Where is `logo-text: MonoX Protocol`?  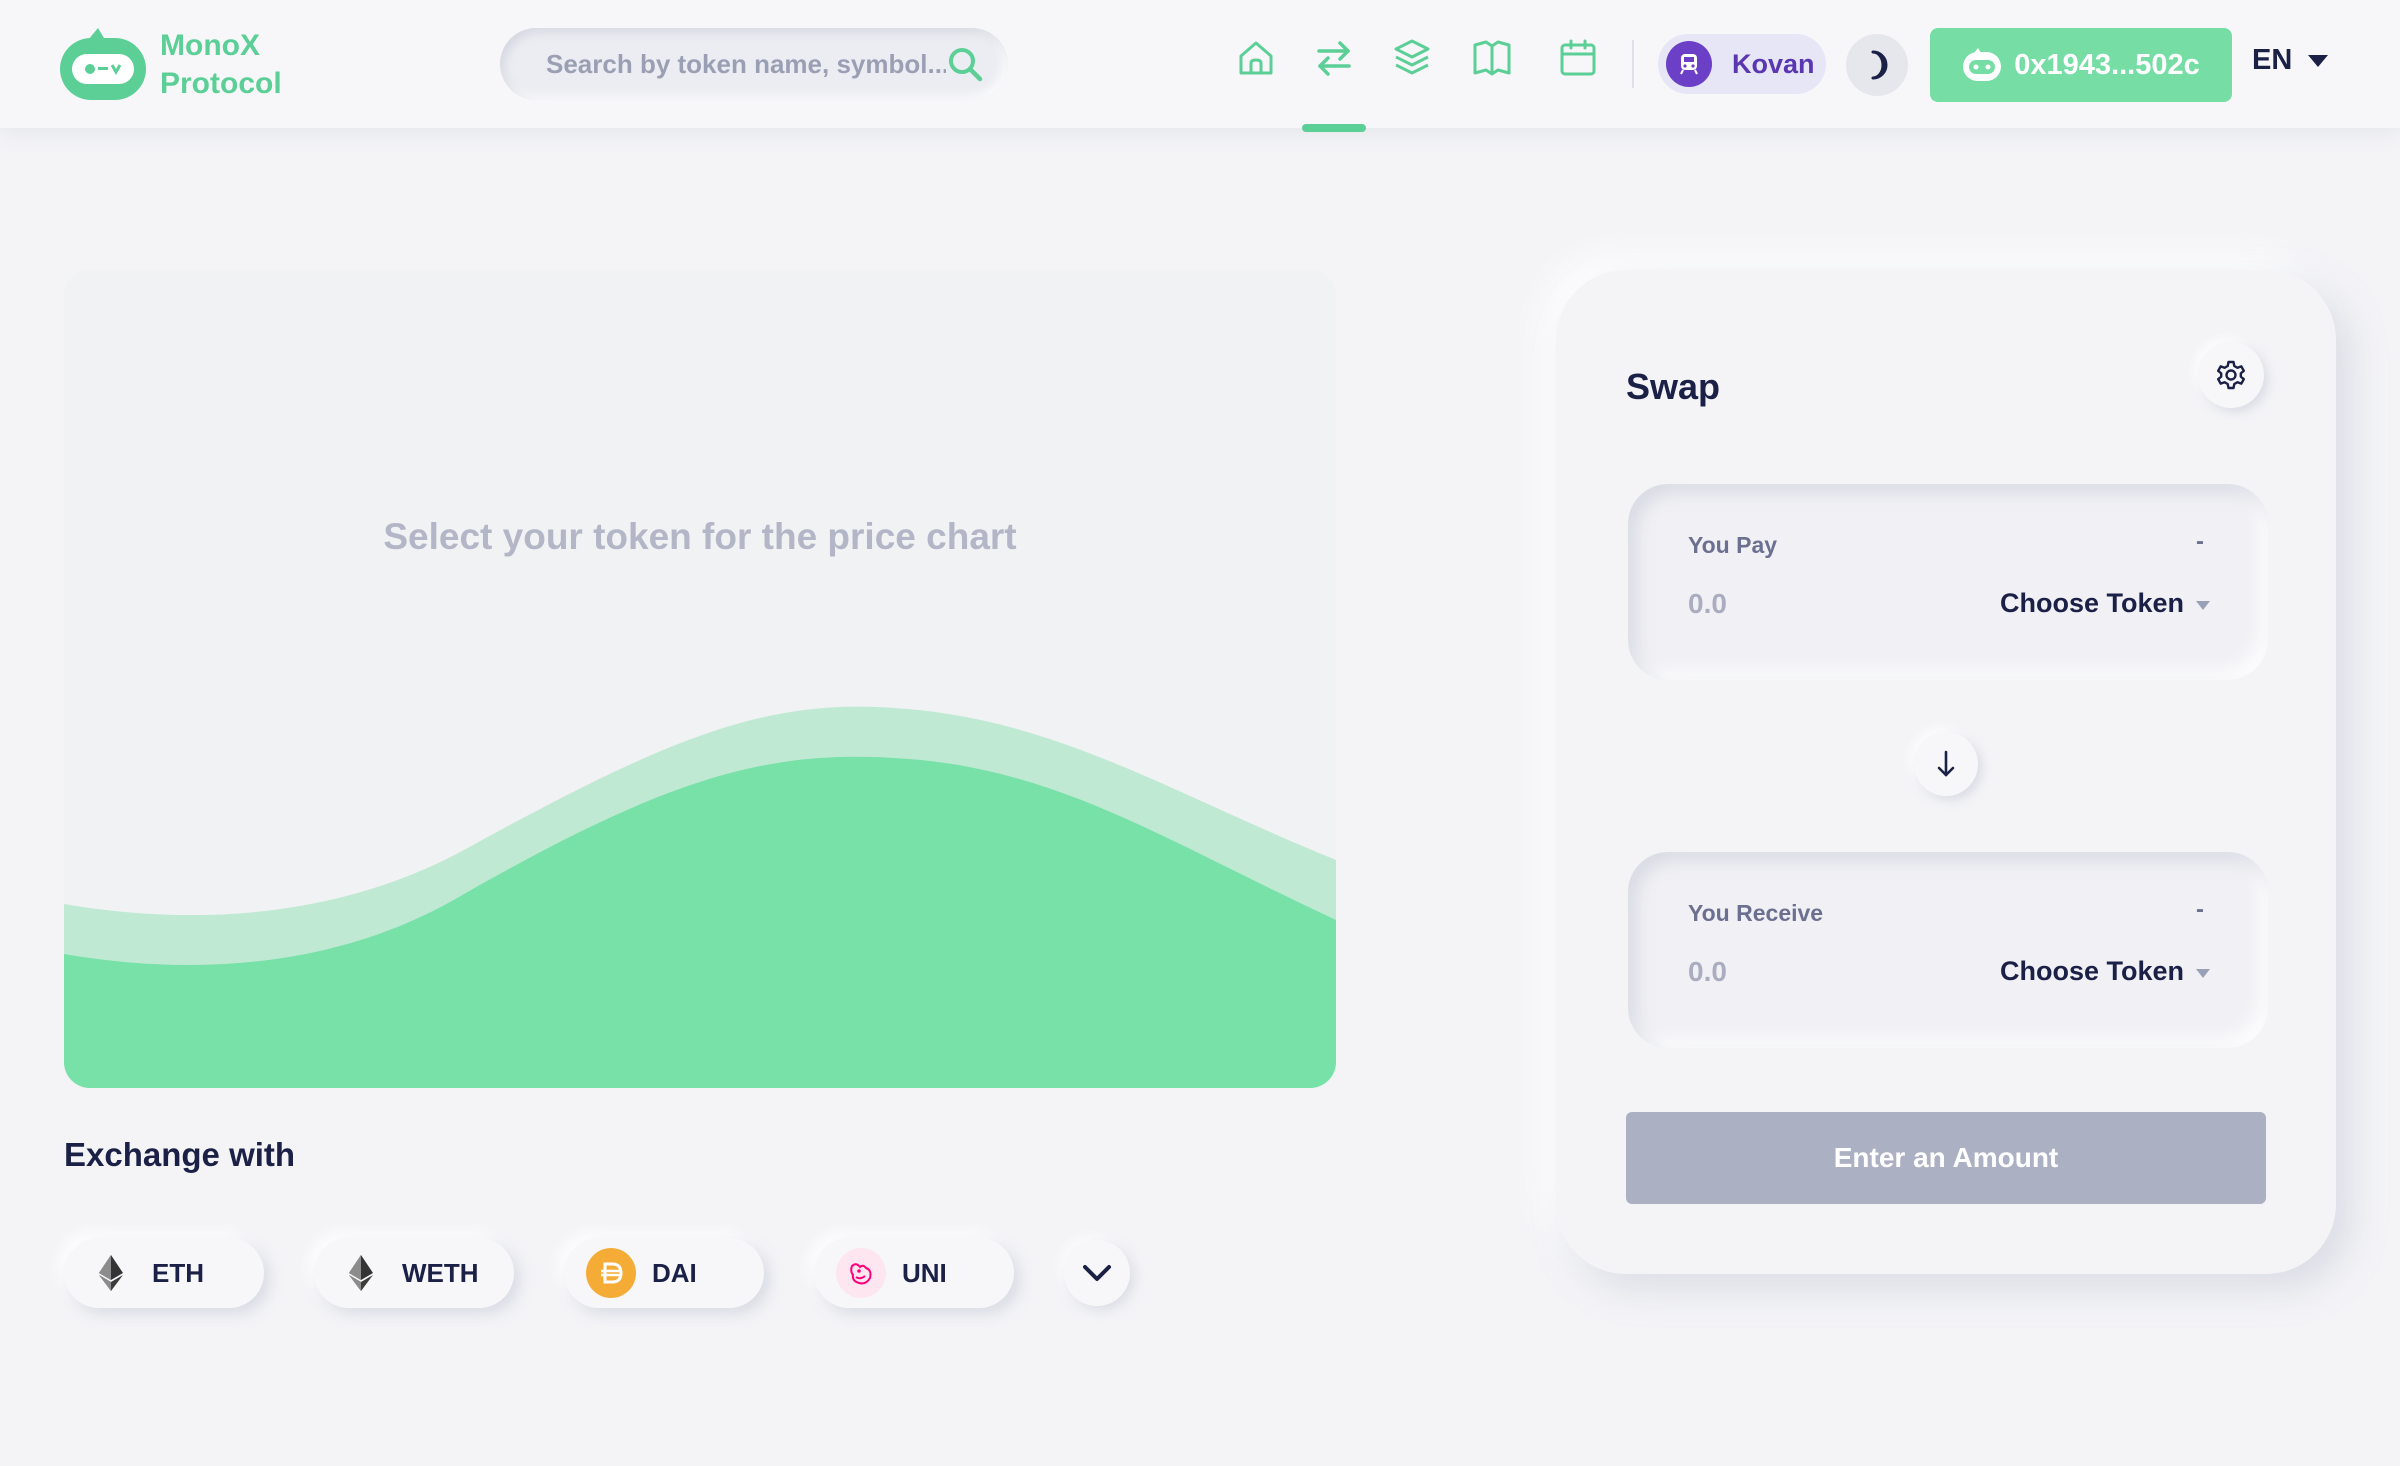
logo-text: MonoX Protocol is located at coordinates (221, 65).